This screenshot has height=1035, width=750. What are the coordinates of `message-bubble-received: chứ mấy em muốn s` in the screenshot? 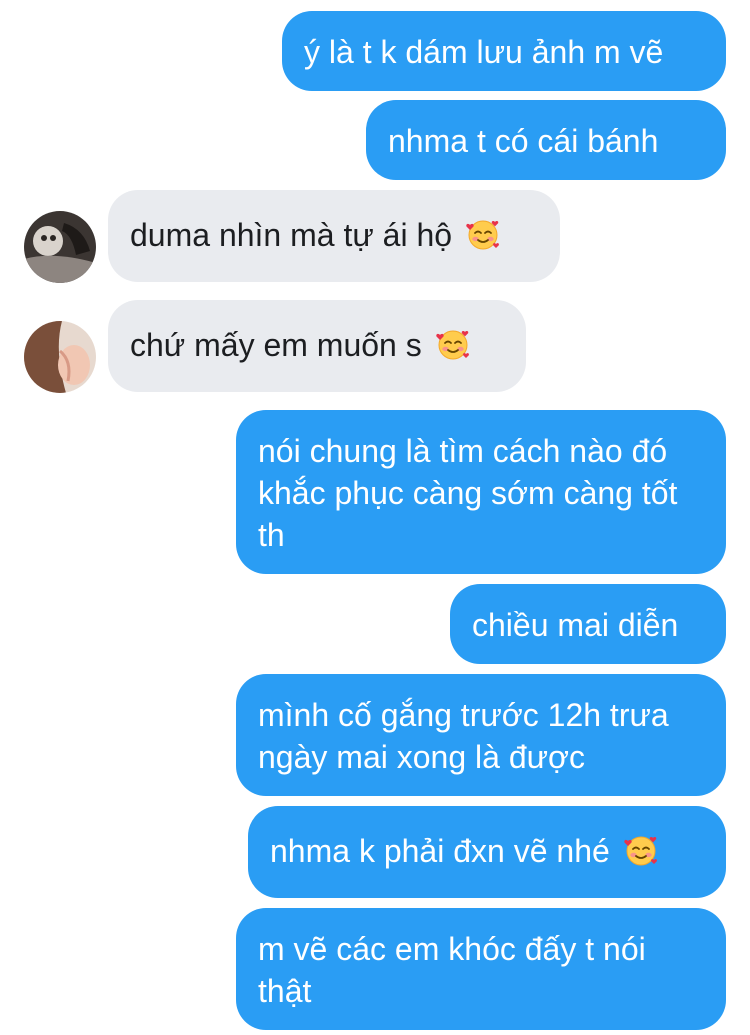 It's located at (317, 346).